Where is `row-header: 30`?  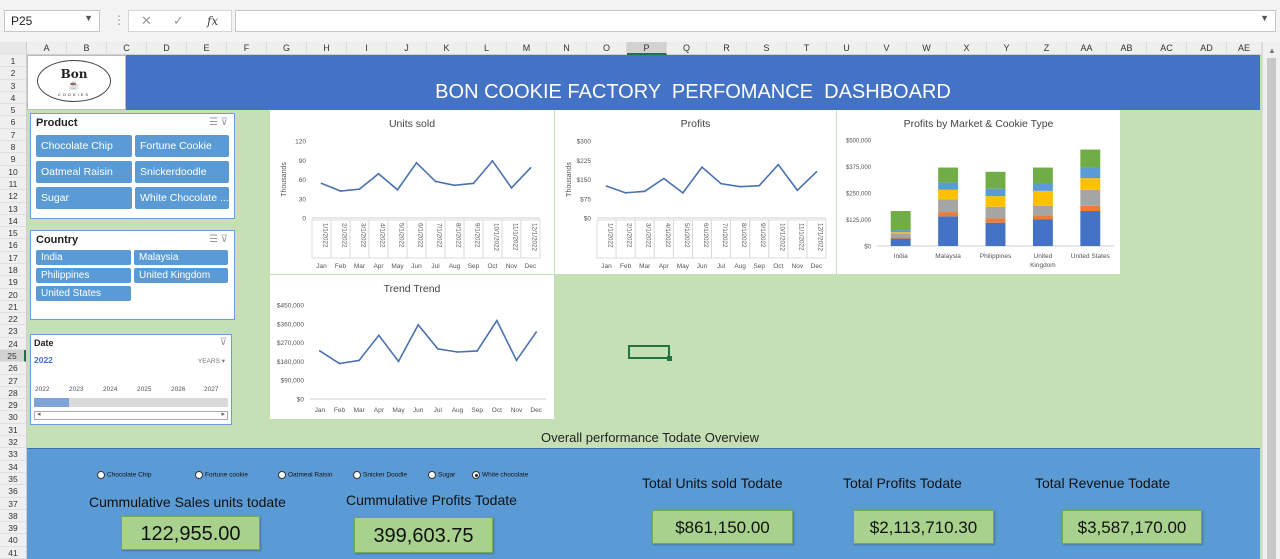
row-header: 30 is located at coordinates (13, 417).